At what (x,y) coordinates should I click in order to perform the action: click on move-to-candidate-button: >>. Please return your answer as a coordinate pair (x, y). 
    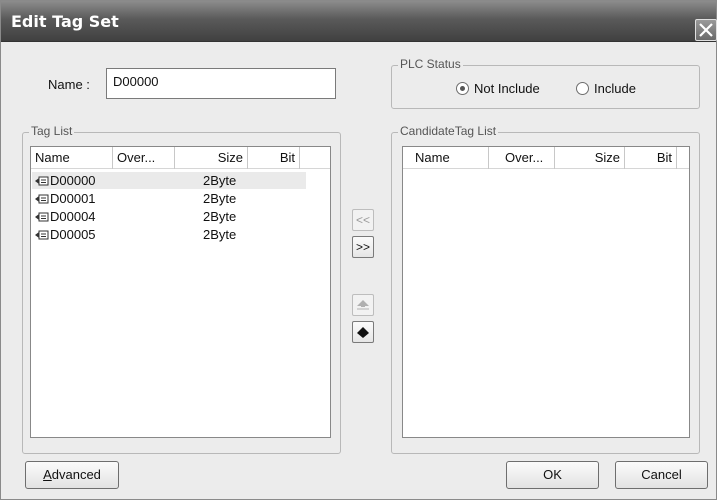
    Looking at the image, I should click on (363, 247).